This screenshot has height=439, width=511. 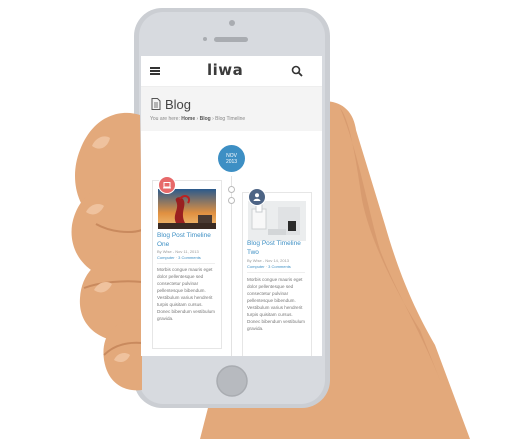 I want to click on phone-camera, so click(x=232, y=23).